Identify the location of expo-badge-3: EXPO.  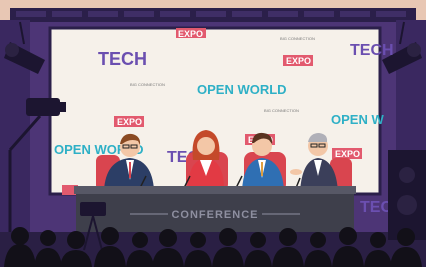
(129, 122).